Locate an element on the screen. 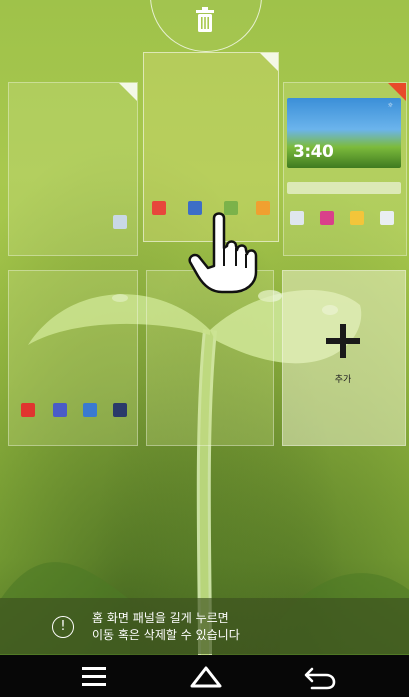 The width and height of the screenshot is (409, 697). navigation-bar is located at coordinates (204, 676).